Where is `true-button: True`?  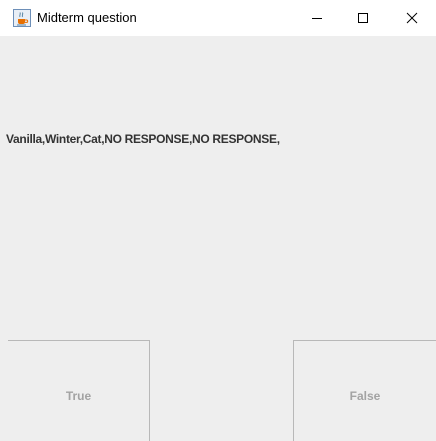 true-button: True is located at coordinates (79, 390).